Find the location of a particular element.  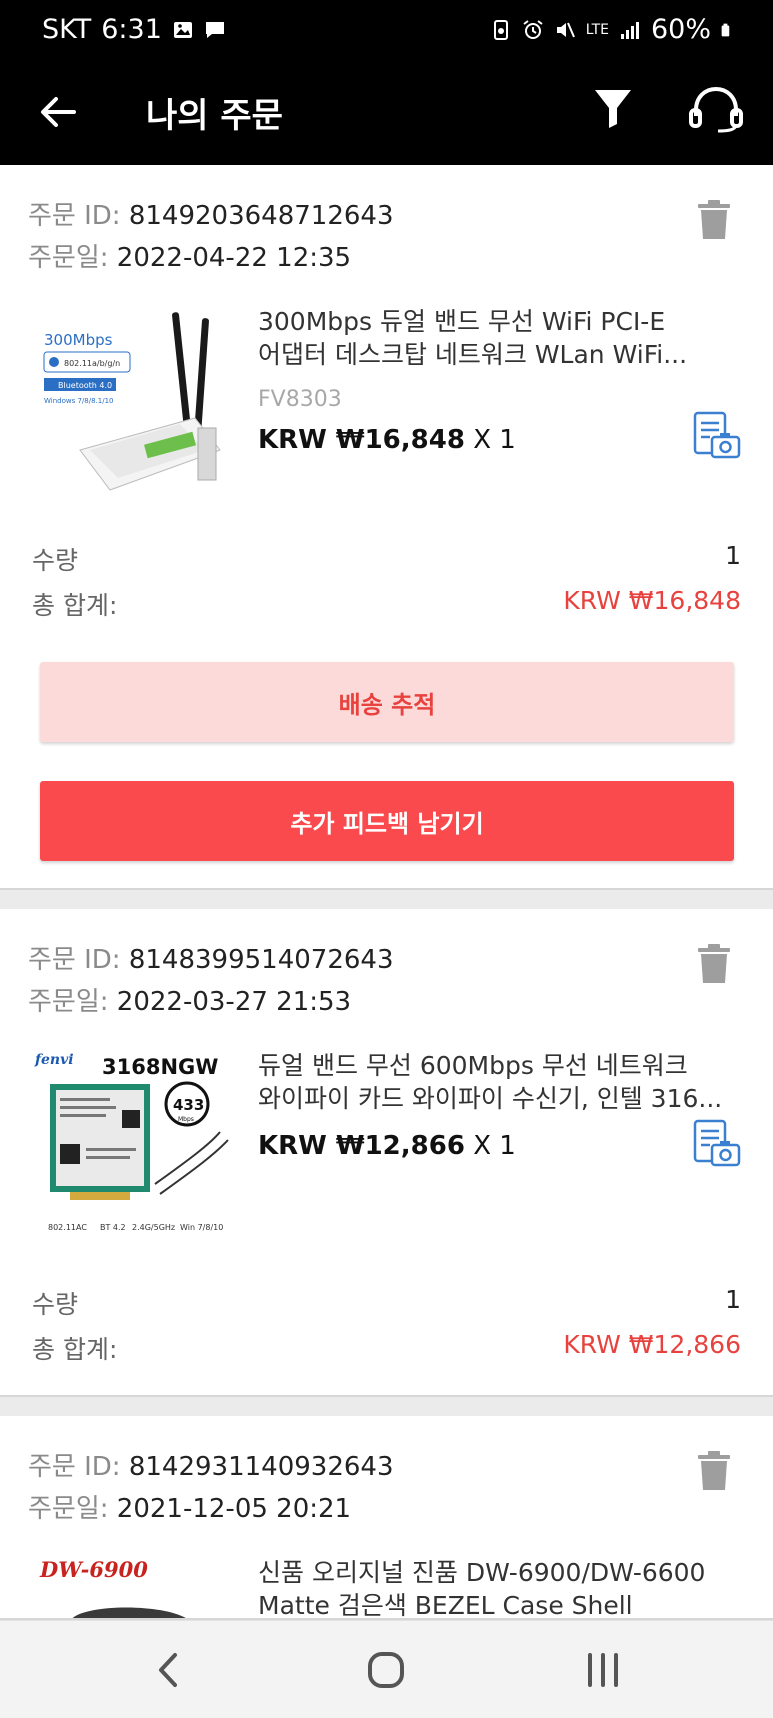

image-feature-2: BT 4.2 is located at coordinates (113, 1227).